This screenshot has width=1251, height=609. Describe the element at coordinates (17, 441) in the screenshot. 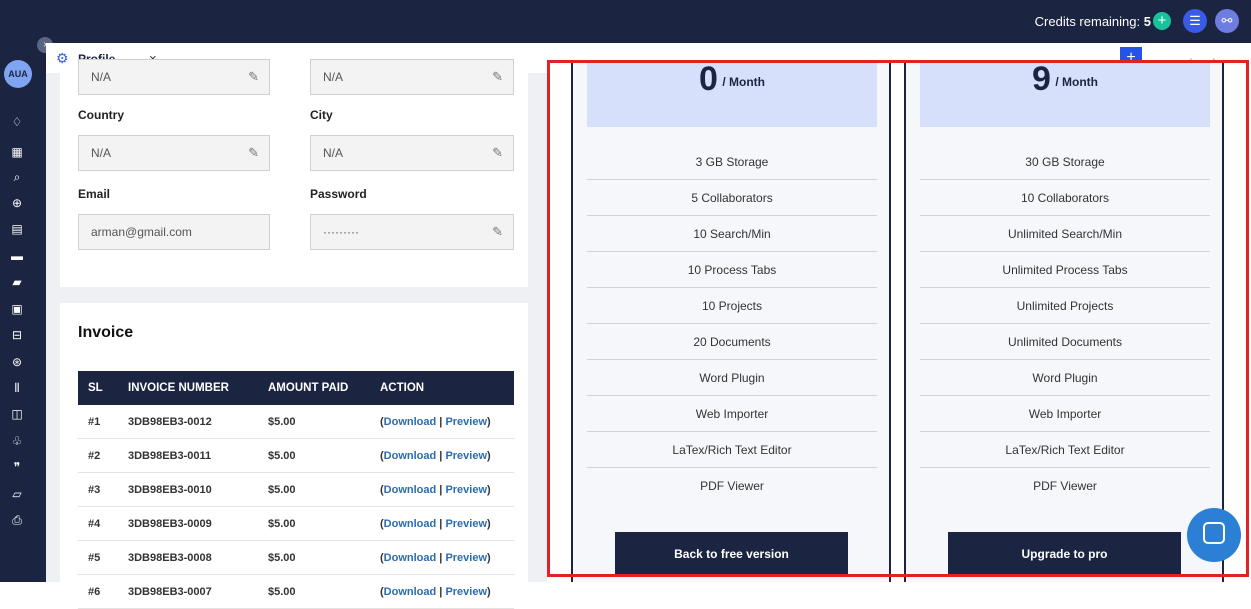

I see `share-icon: ♧` at that location.